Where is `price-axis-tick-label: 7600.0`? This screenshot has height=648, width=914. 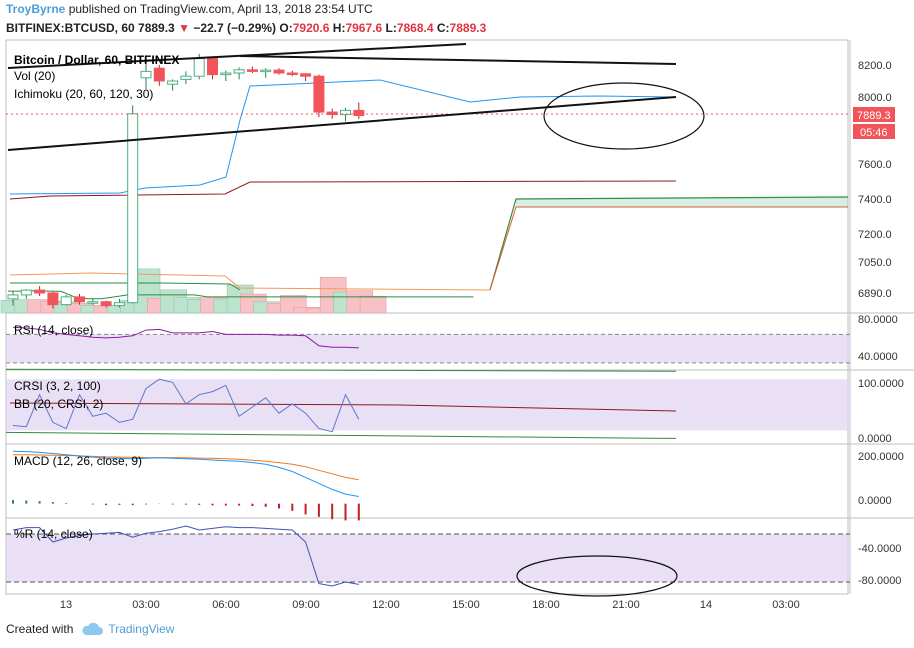
price-axis-tick-label: 7600.0 is located at coordinates (875, 165).